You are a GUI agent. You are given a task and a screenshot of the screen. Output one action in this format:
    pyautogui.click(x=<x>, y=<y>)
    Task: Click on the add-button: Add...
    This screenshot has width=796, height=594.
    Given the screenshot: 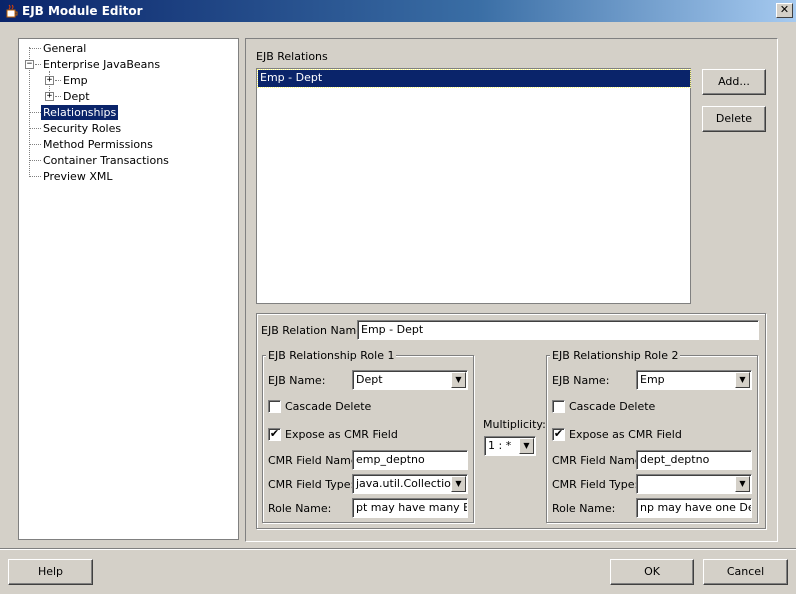 What is the action you would take?
    pyautogui.click(x=734, y=82)
    